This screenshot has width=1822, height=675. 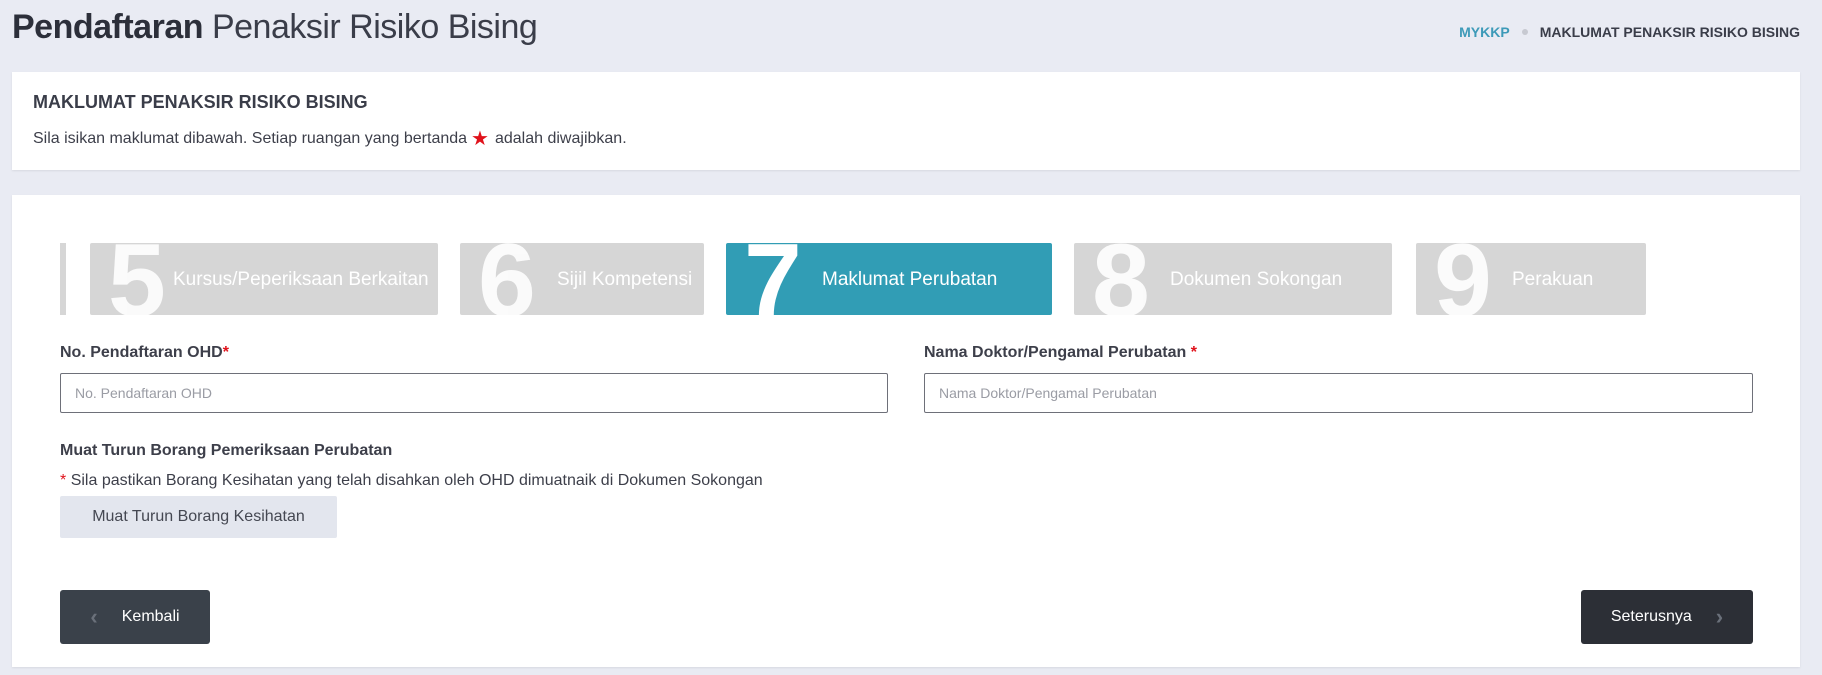 I want to click on info-title: MAKLUMAT PENAKSIR RISIKO BISING, so click(x=200, y=102).